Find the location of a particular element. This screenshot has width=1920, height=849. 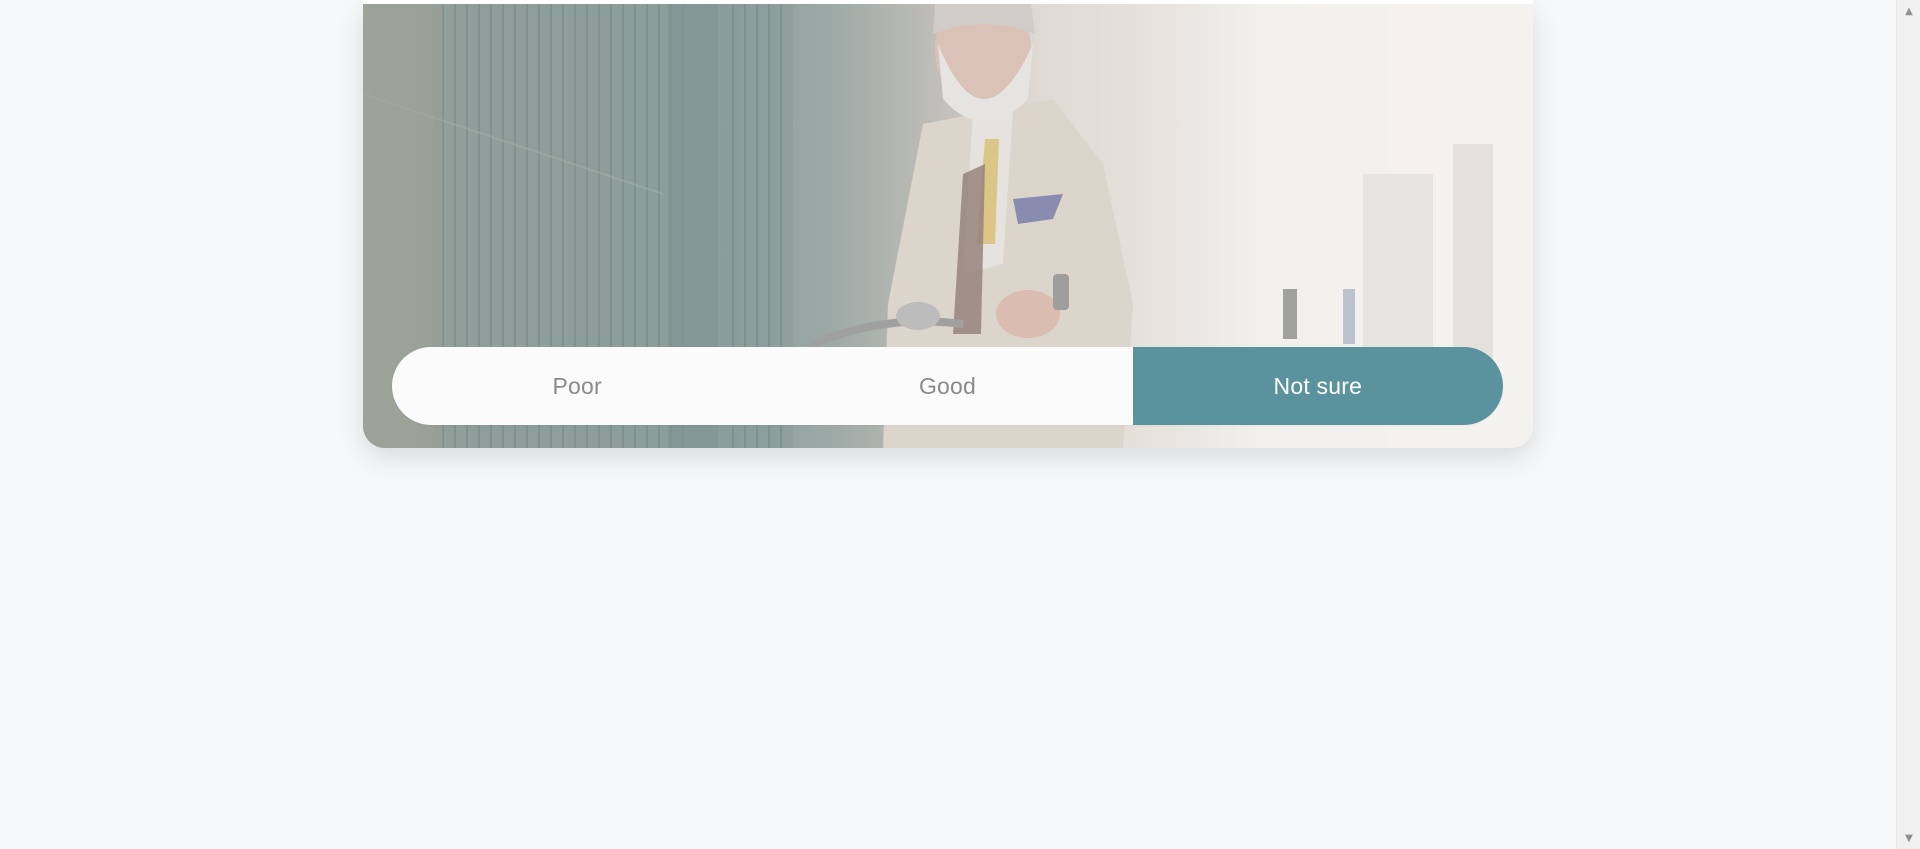

page-scrollbar: ▲ ▼ is located at coordinates (1908, 424).